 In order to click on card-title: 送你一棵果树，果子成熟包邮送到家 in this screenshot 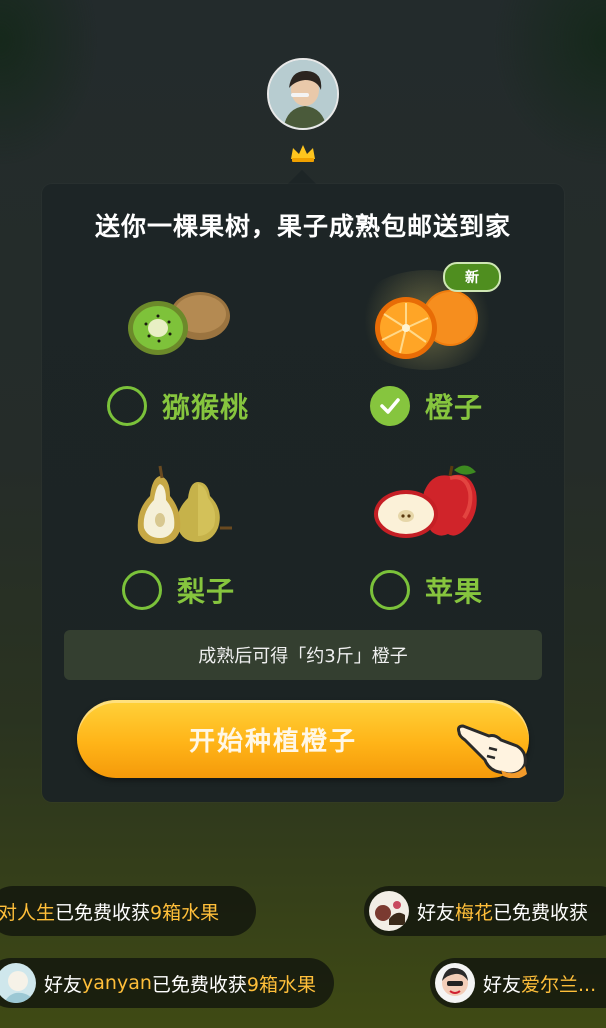, I will do `click(302, 226)`.